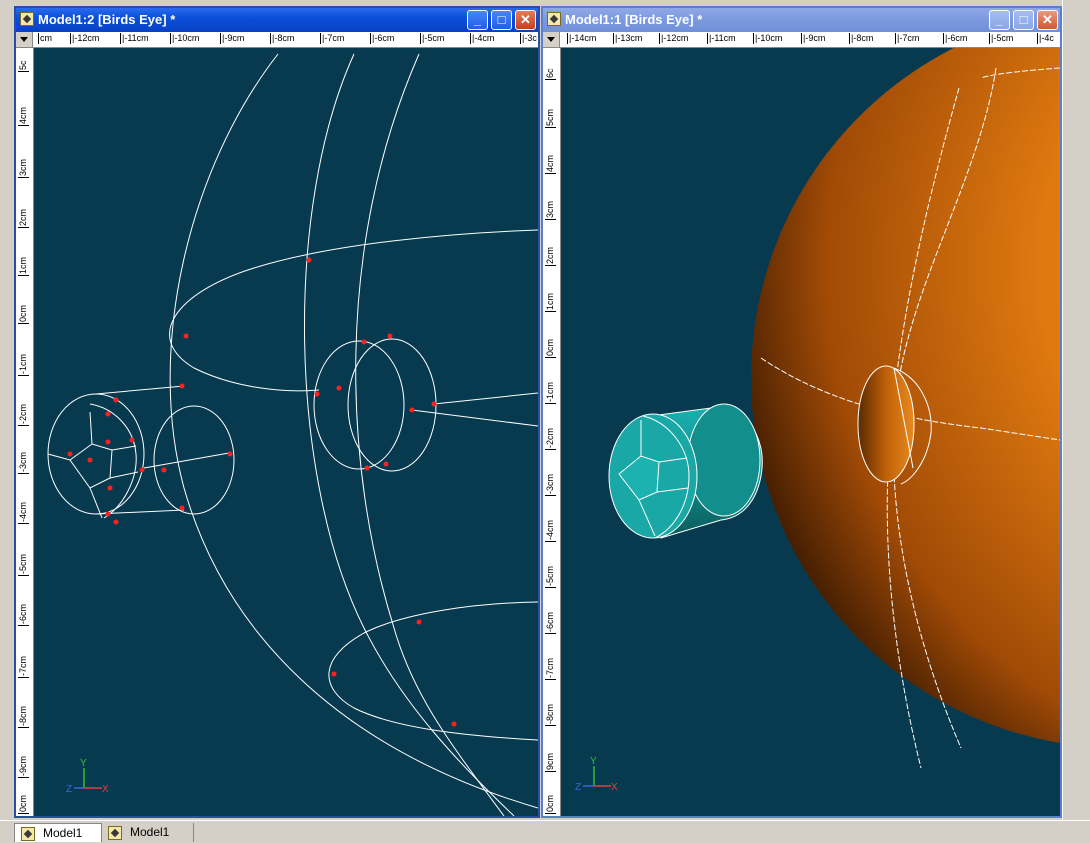  What do you see at coordinates (545, 831) in the screenshot?
I see `window-taskbar: Model1 Model1` at bounding box center [545, 831].